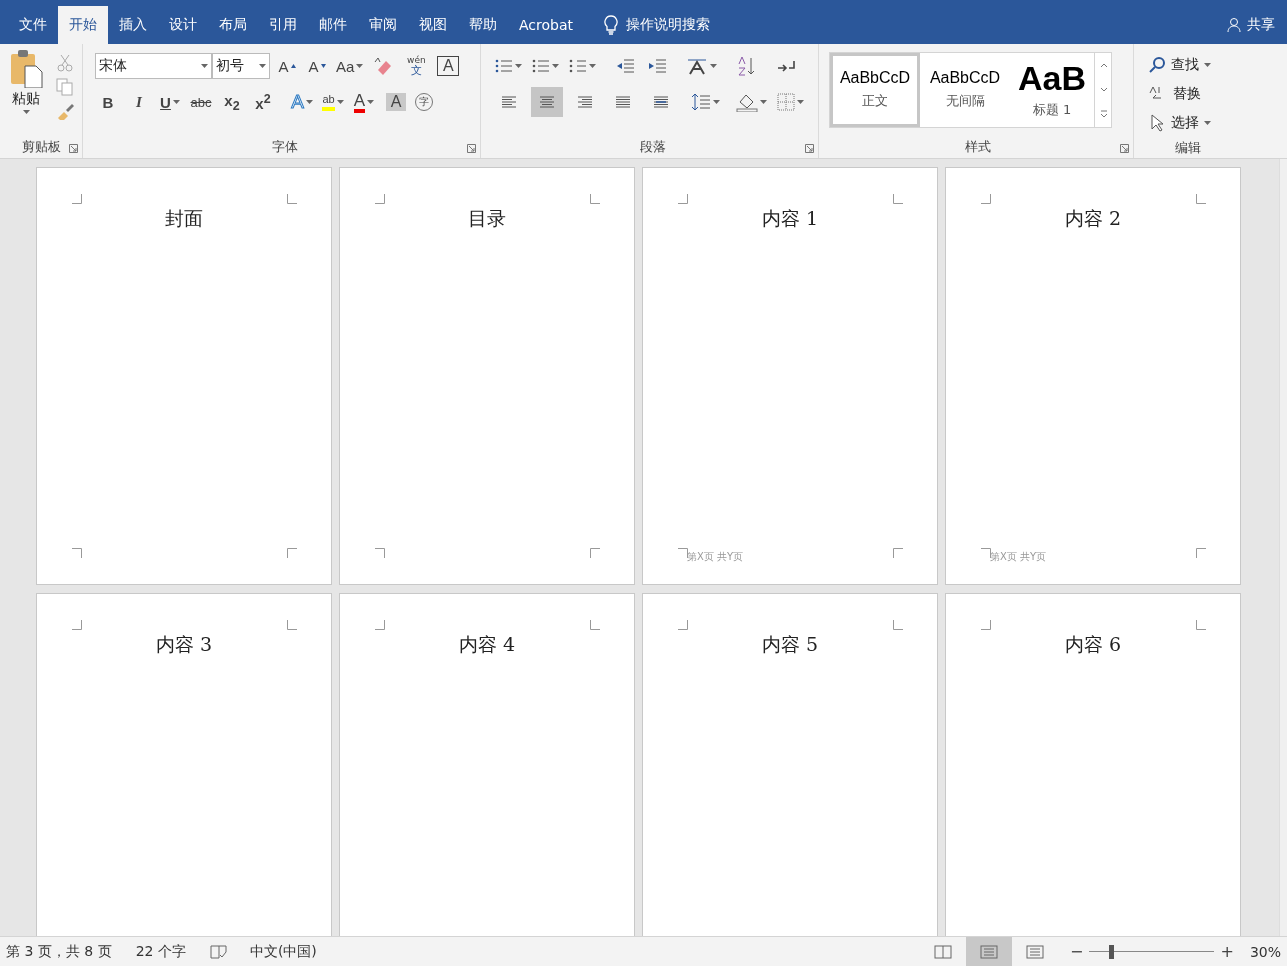  Describe the element at coordinates (433, 25) in the screenshot. I see `ribbon-tab: 视图` at that location.